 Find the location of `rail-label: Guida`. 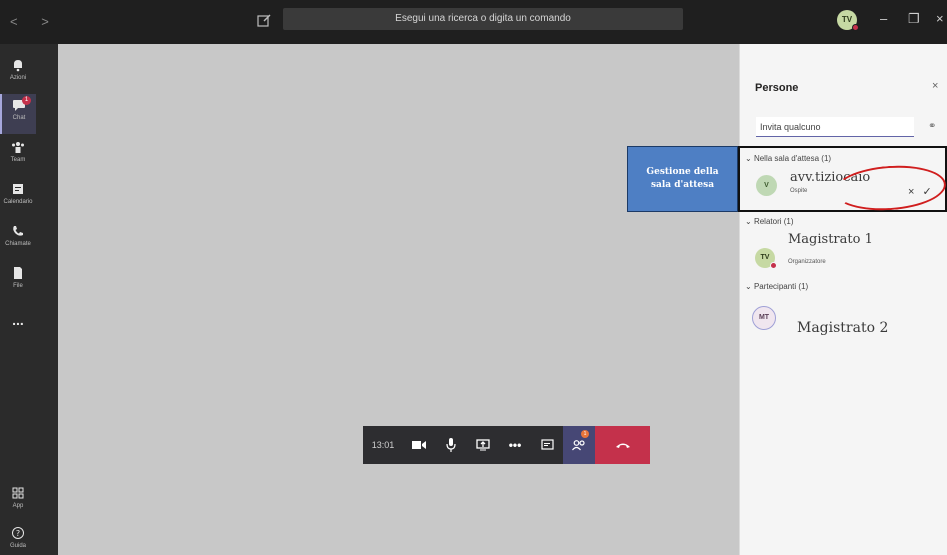

rail-label: Guida is located at coordinates (17, 546).